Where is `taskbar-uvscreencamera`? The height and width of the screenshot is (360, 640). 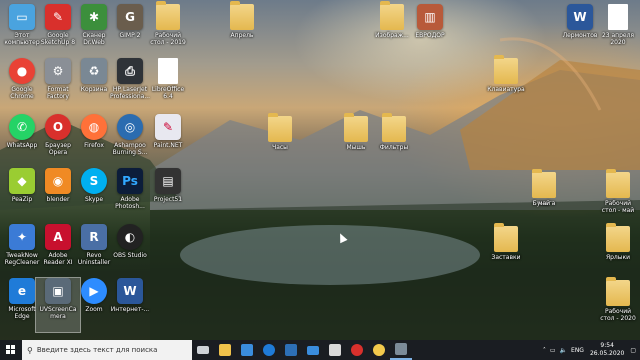 taskbar-uvscreencamera is located at coordinates (401, 350).